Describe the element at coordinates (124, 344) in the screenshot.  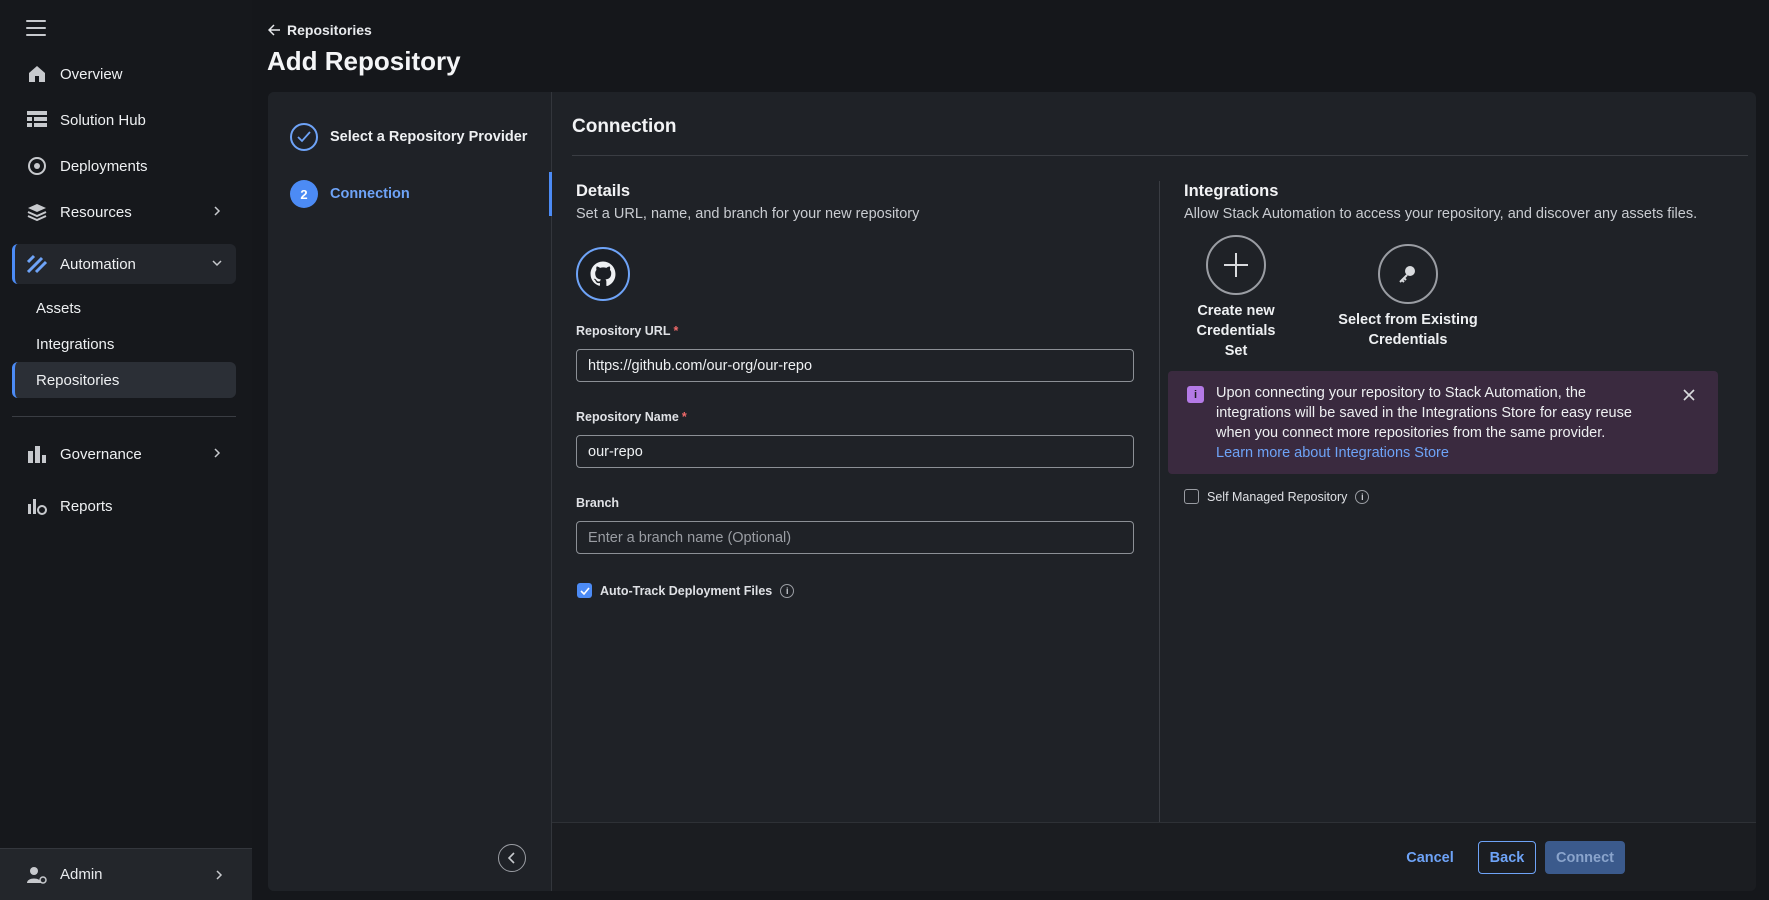
I see `sidebar-subitem-integrations: Integrations` at that location.